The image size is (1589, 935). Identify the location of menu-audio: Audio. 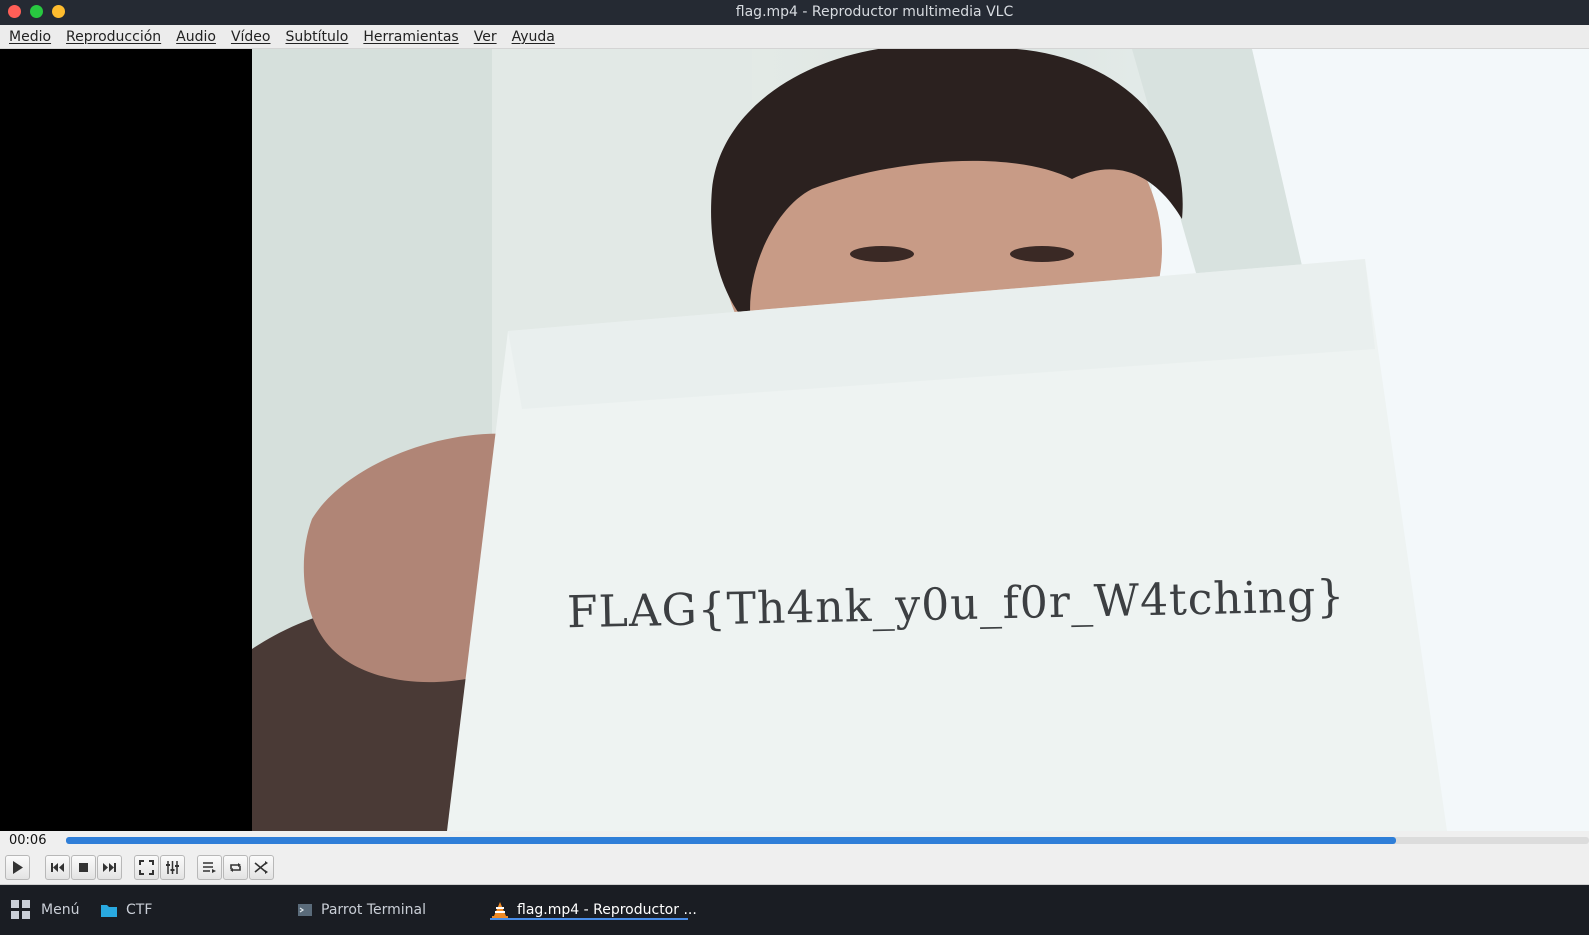
(196, 37).